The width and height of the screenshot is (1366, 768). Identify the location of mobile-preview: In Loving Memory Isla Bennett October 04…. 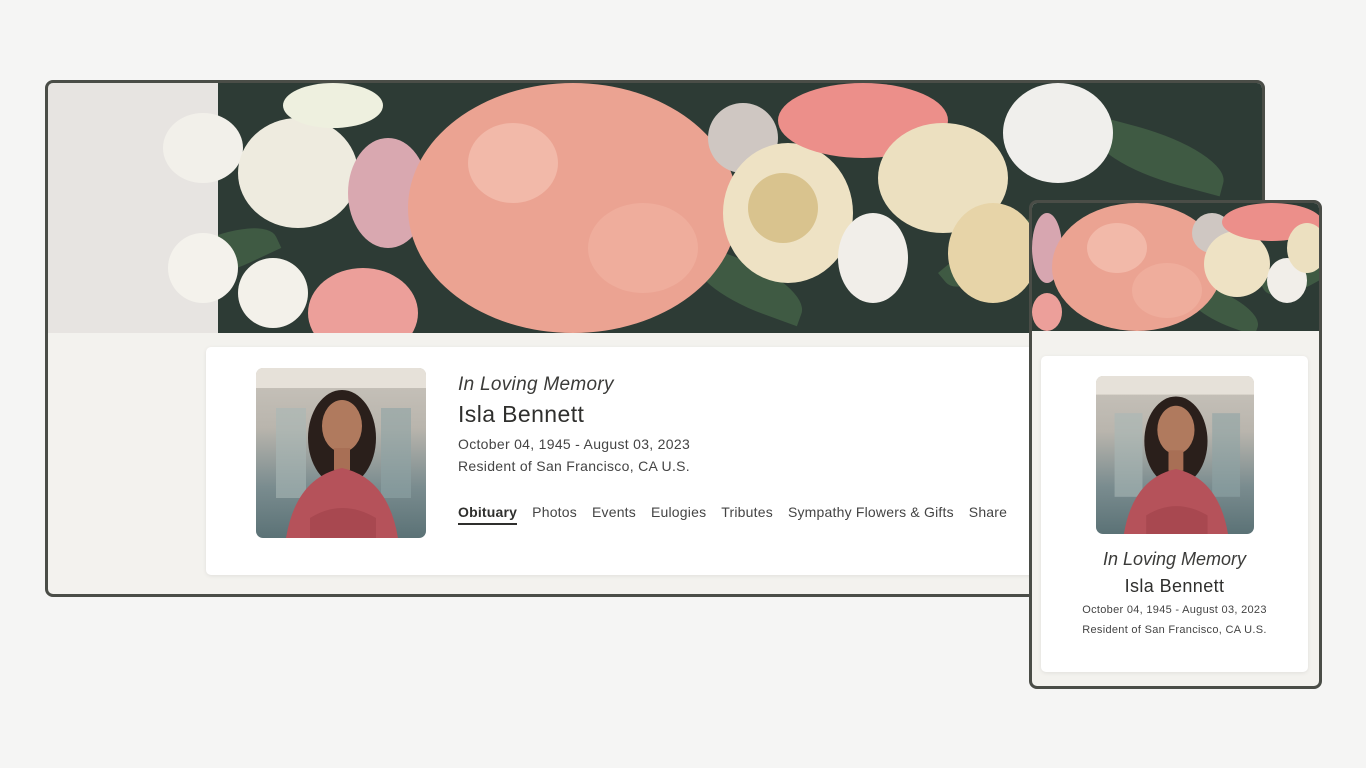
(1175, 444).